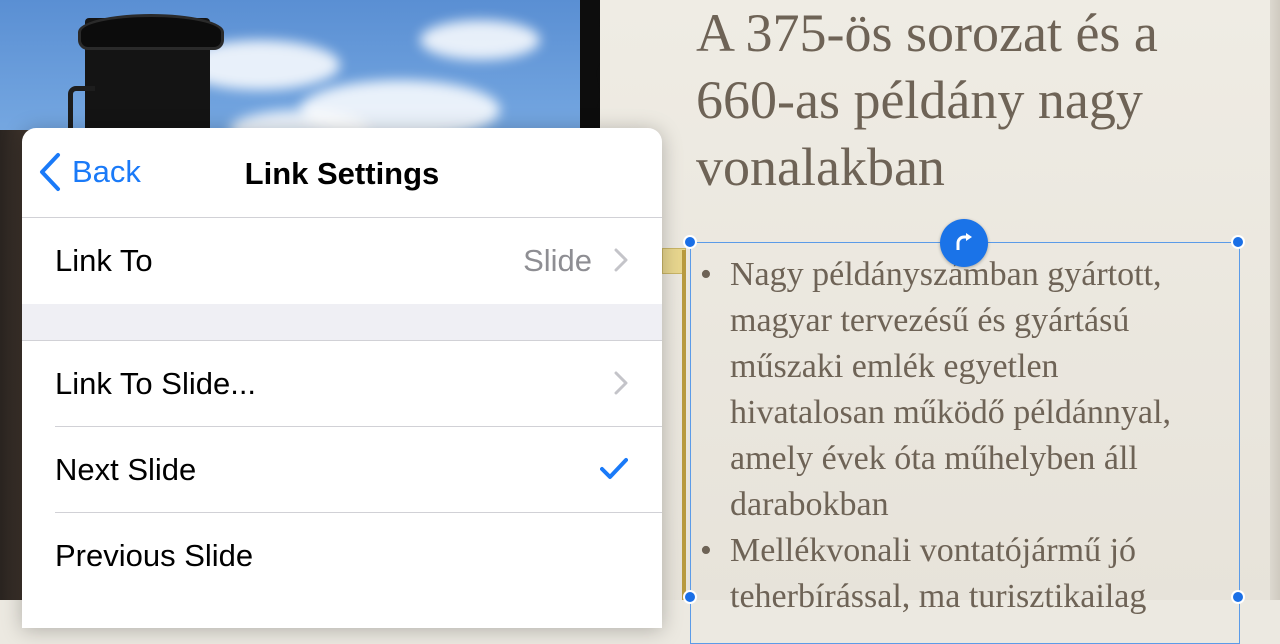  What do you see at coordinates (126, 469) in the screenshot?
I see `option-label: Next Slide` at bounding box center [126, 469].